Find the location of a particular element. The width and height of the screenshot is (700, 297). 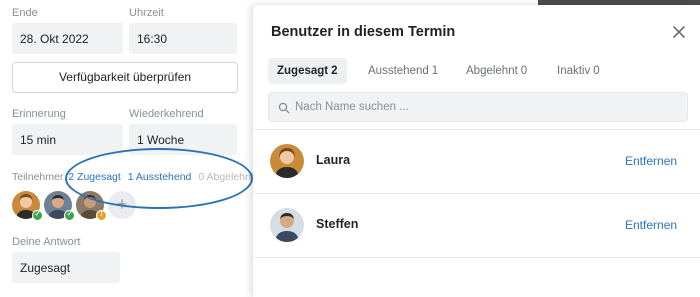

tab-label: Ausstehend is located at coordinates (398, 71).